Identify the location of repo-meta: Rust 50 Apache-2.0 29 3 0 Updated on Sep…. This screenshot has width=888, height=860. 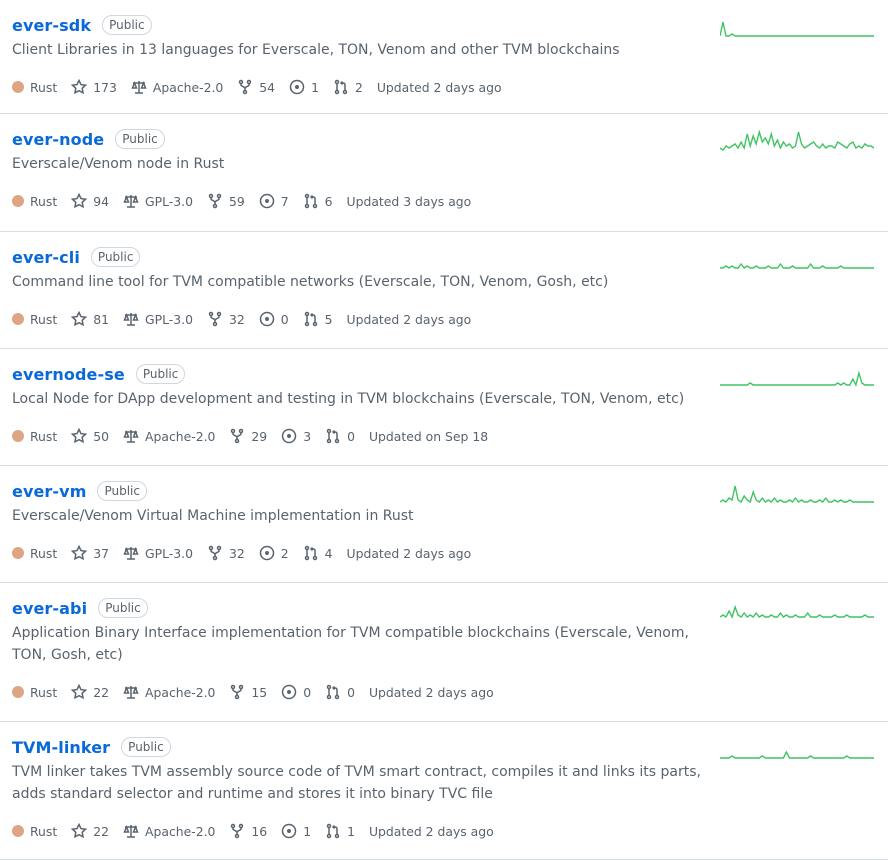
(450, 436).